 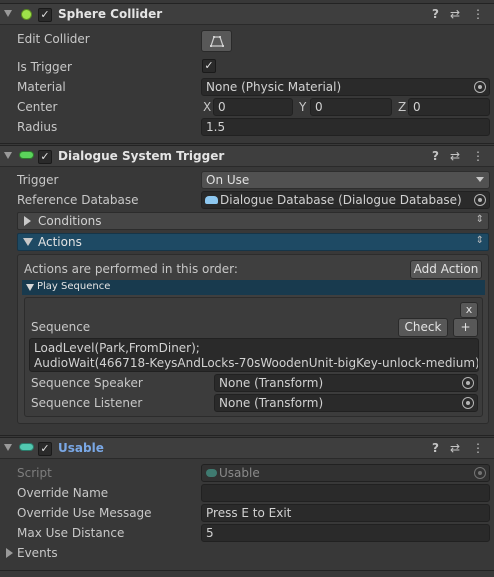 What do you see at coordinates (247, 14) in the screenshot?
I see `sphere-collider-header: ✓ Sphere Collider ? ⇄ ⋮` at bounding box center [247, 14].